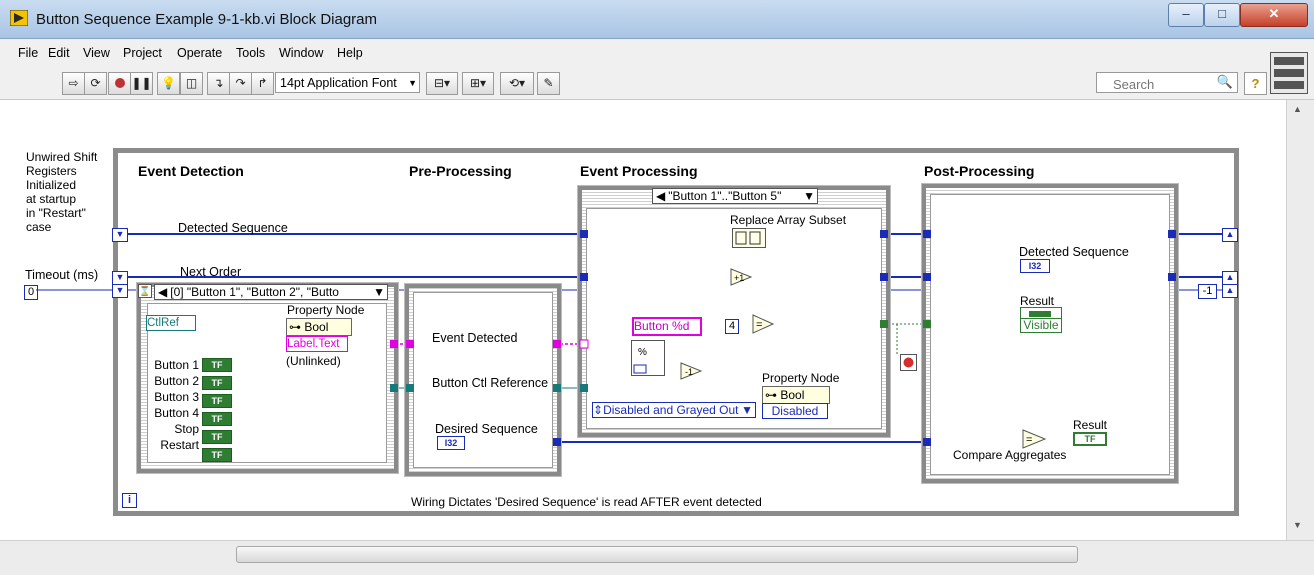 Image resolution: width=1314 pixels, height=575 pixels. What do you see at coordinates (96, 53) in the screenshot?
I see `menu-view: View` at bounding box center [96, 53].